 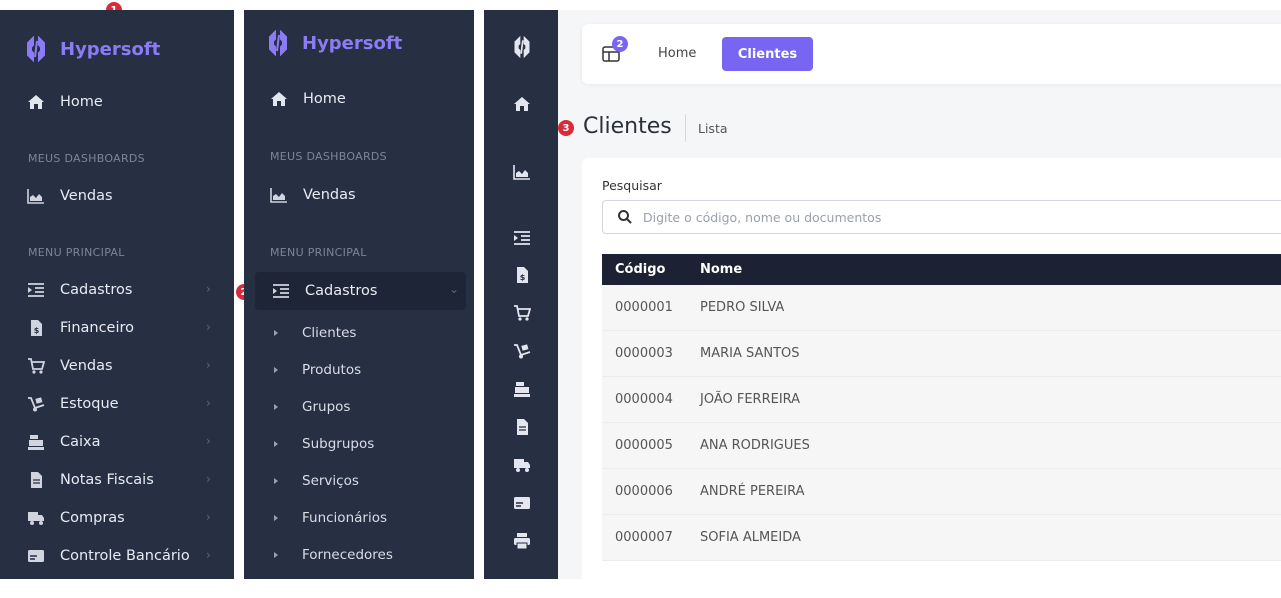 I want to click on sidebar-item-label: Compras, so click(x=92, y=518).